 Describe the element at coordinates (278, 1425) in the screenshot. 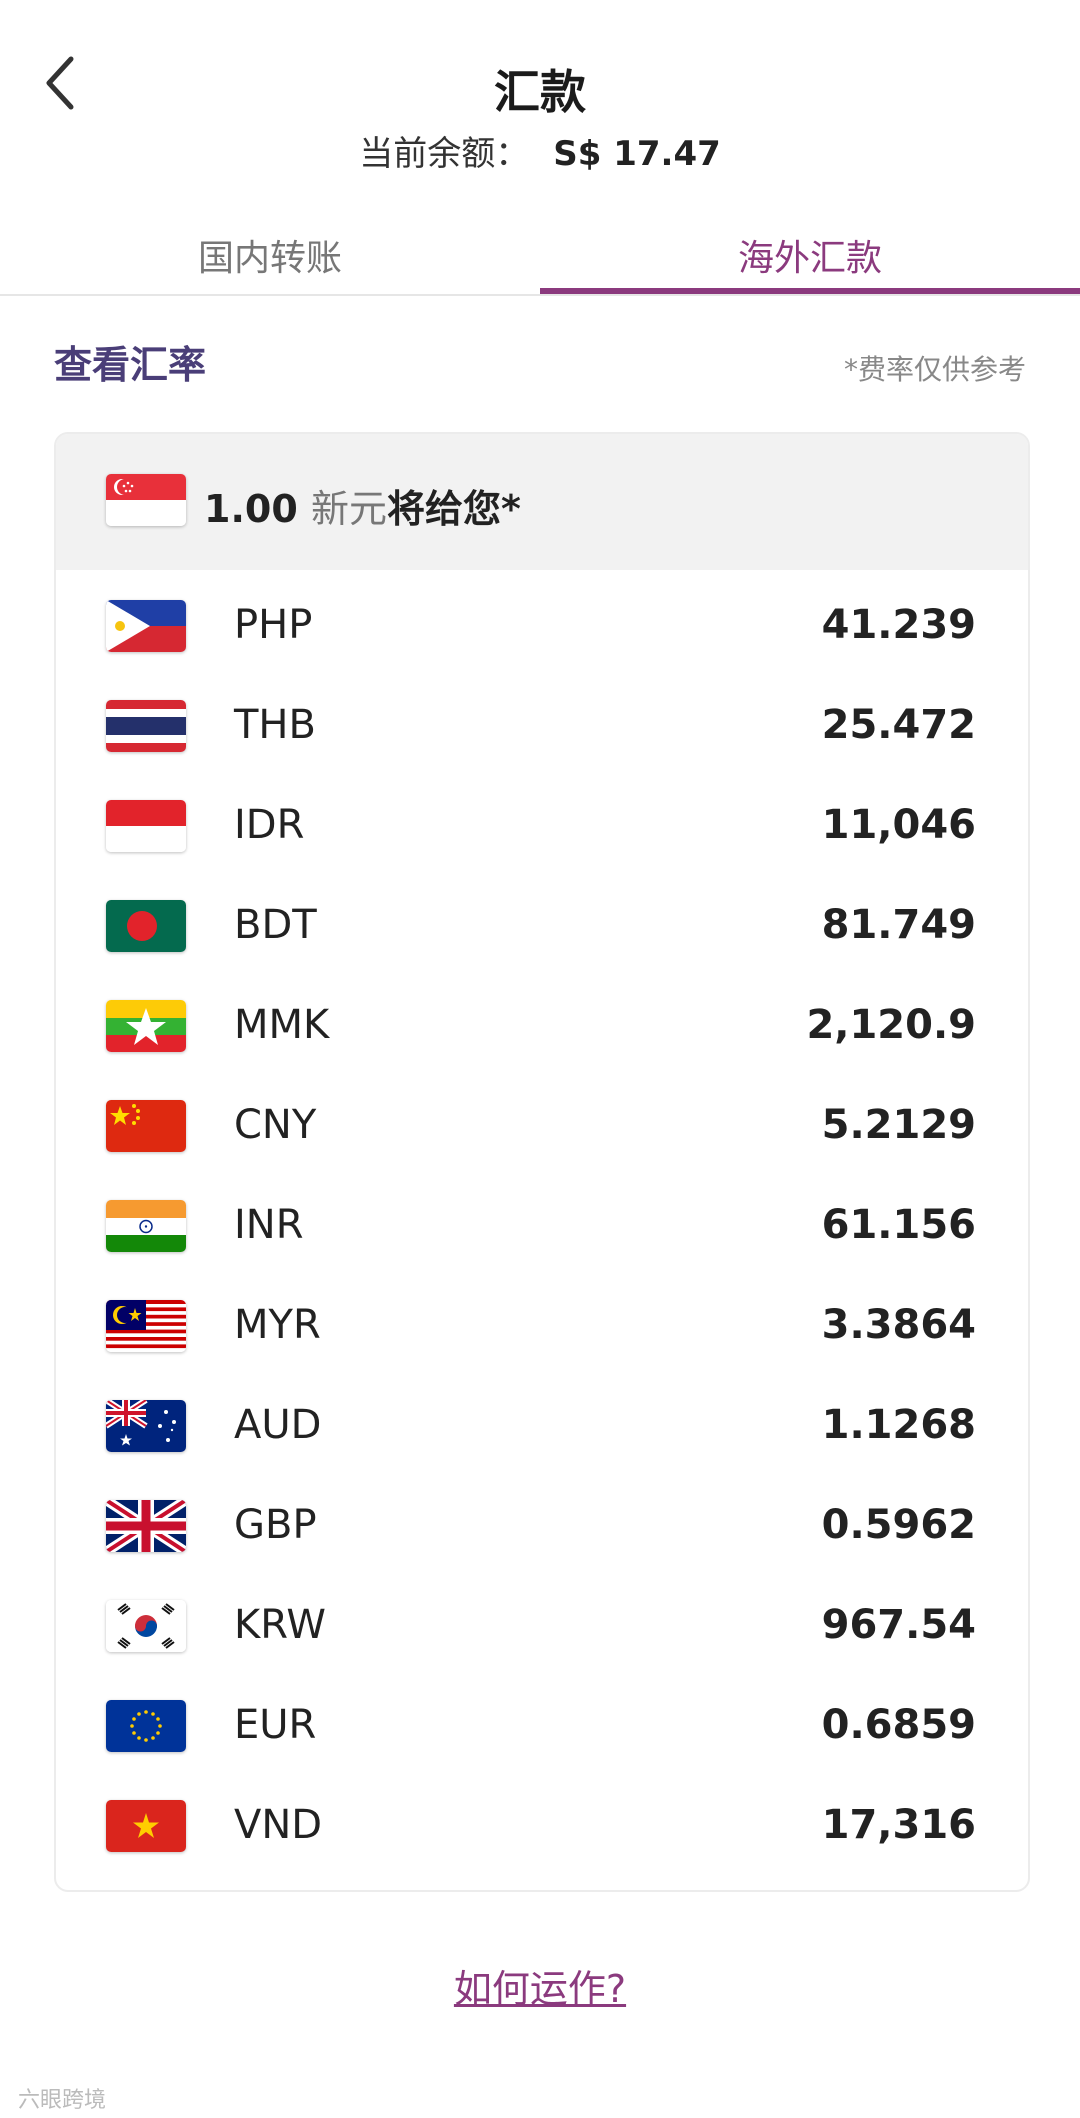

I see `currency-code: AUD` at that location.